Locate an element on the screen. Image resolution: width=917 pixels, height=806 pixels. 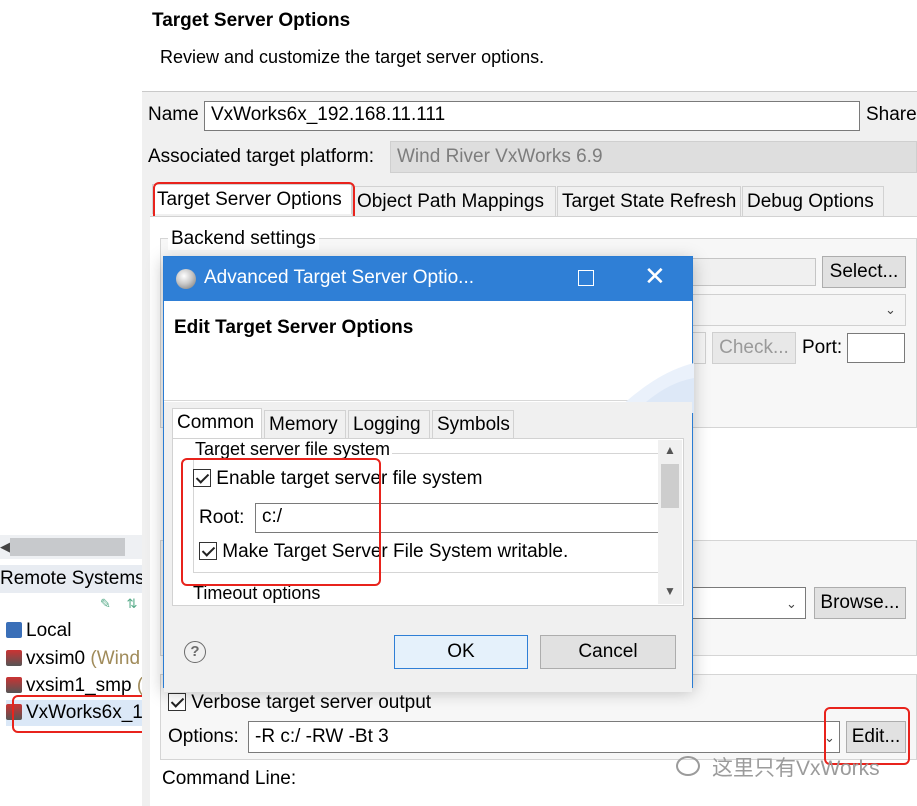
remote-systems-title: Remote Systems is located at coordinates (72, 579).